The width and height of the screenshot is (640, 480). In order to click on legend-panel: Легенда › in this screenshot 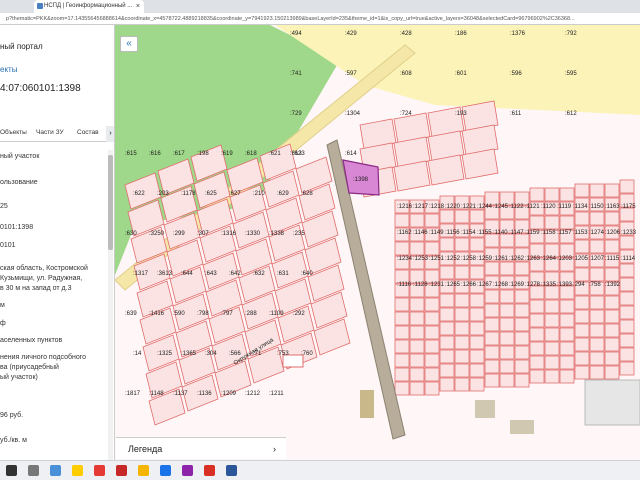, I will do `click(201, 448)`.